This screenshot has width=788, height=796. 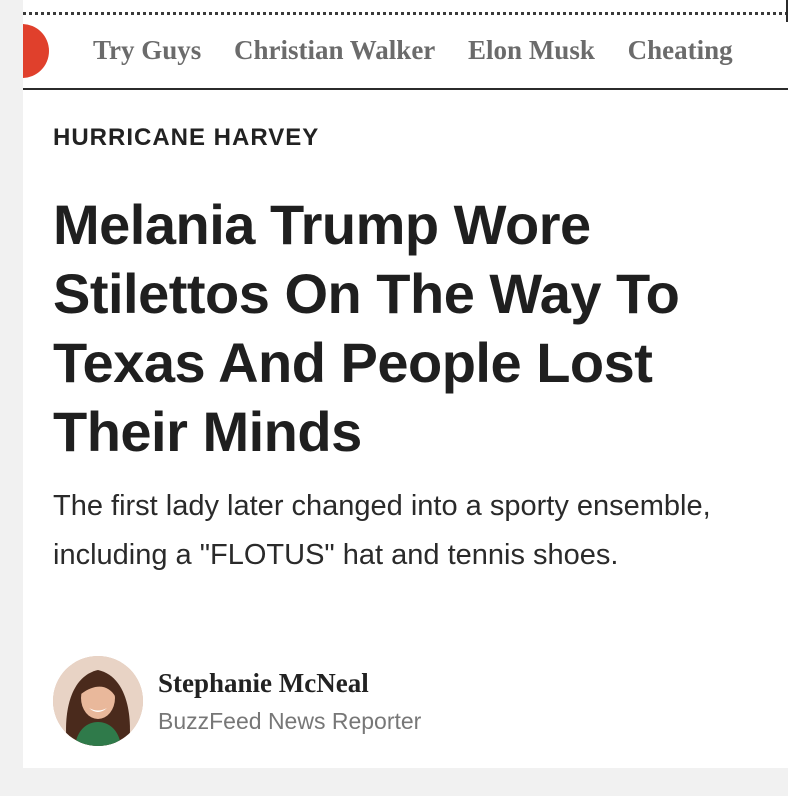 I want to click on author-name: Stephanie McNeal, so click(x=263, y=683).